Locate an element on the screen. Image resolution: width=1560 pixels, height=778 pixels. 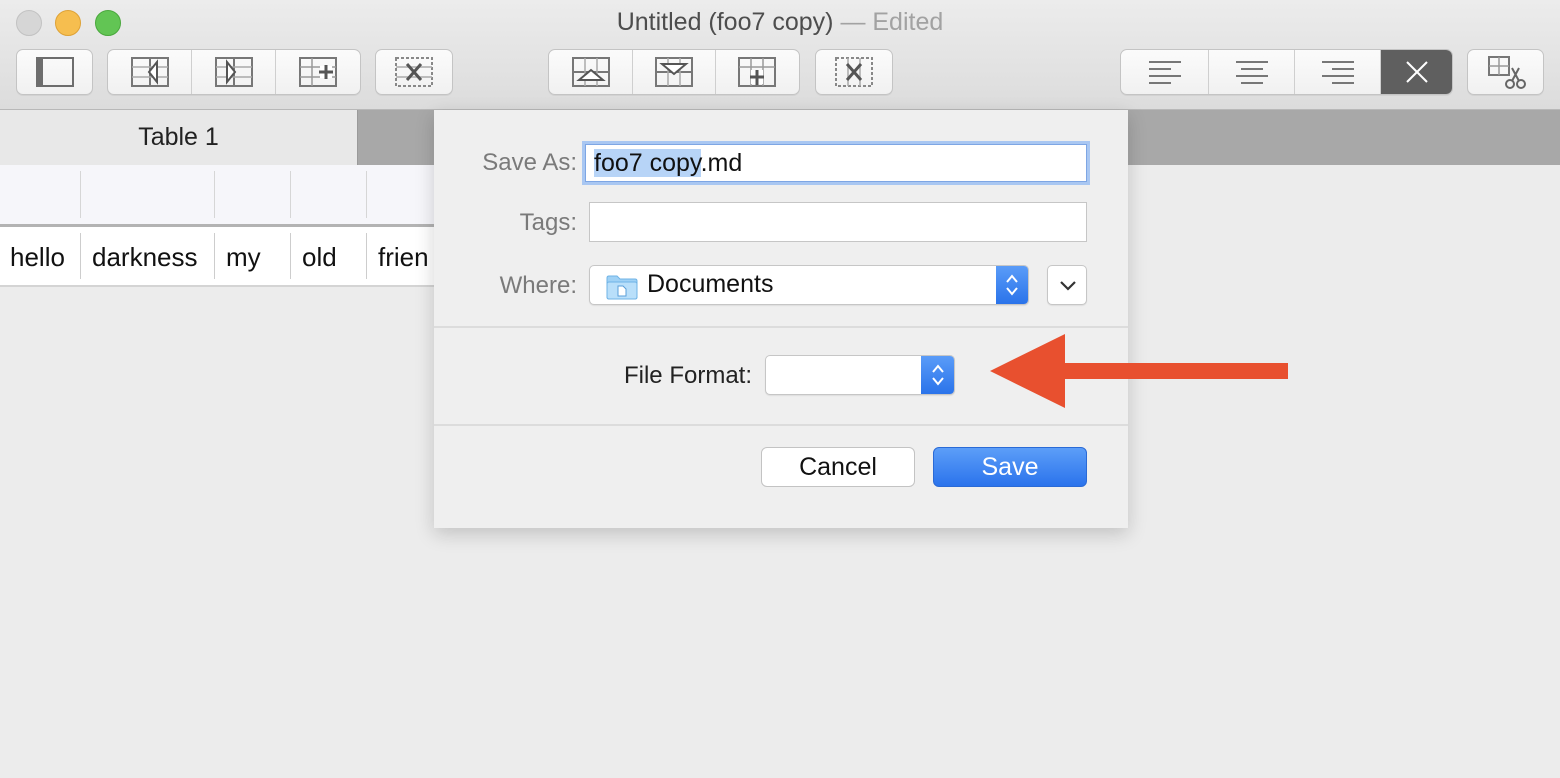
table-header-row is located at coordinates (217, 196).